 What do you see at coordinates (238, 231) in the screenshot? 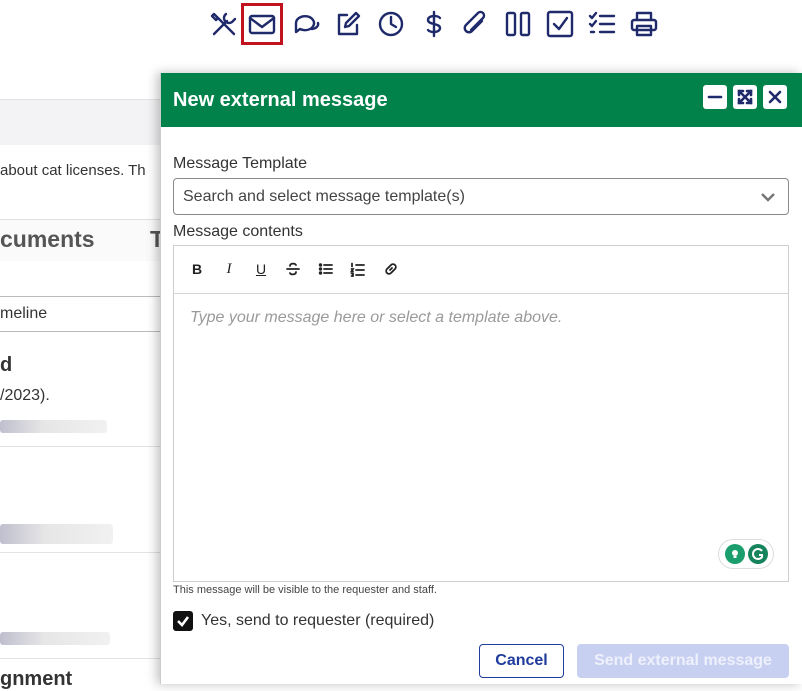
I see `contents-label: Message contents` at bounding box center [238, 231].